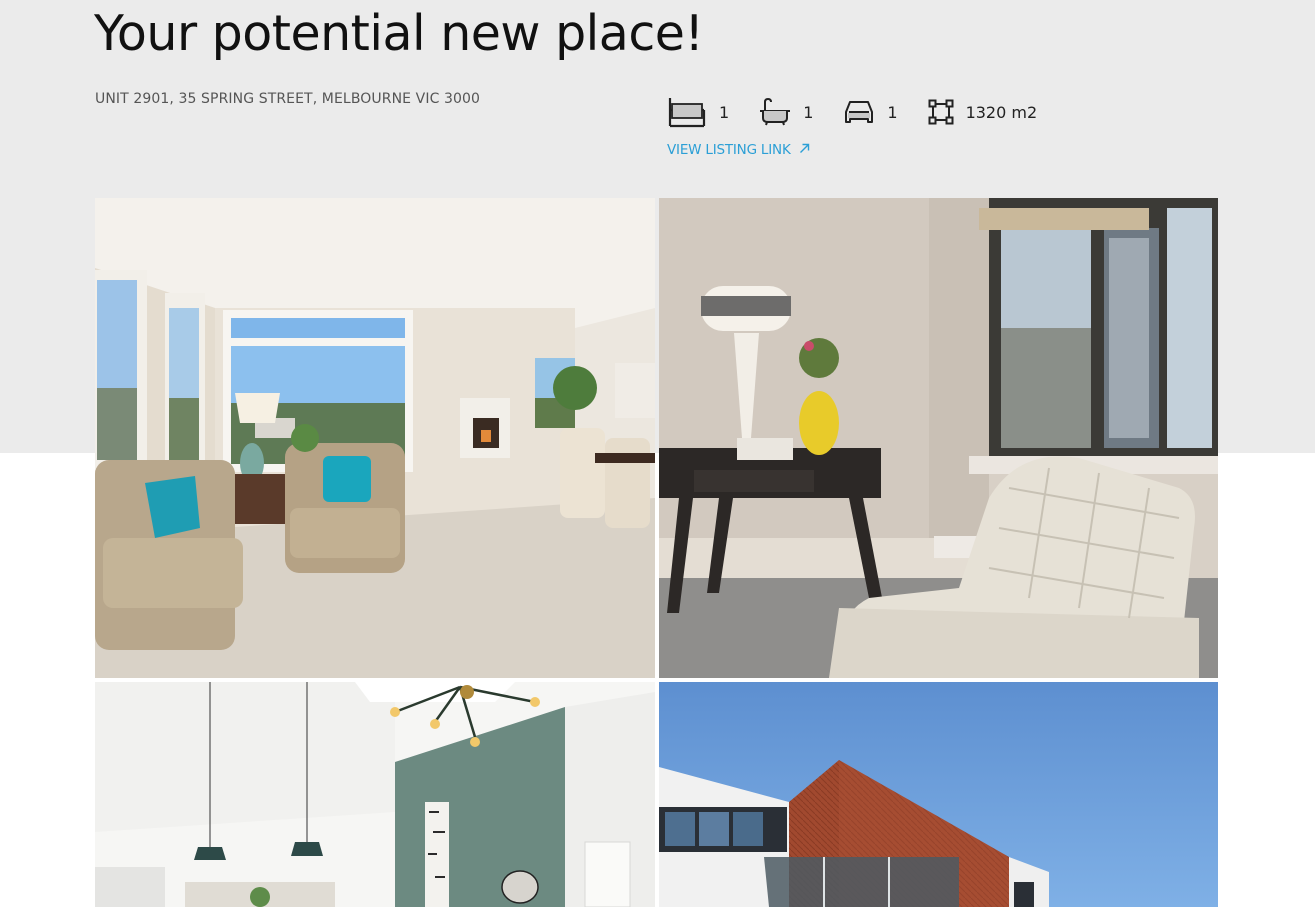 The width and height of the screenshot is (1315, 907). I want to click on parking-count: 1, so click(892, 112).